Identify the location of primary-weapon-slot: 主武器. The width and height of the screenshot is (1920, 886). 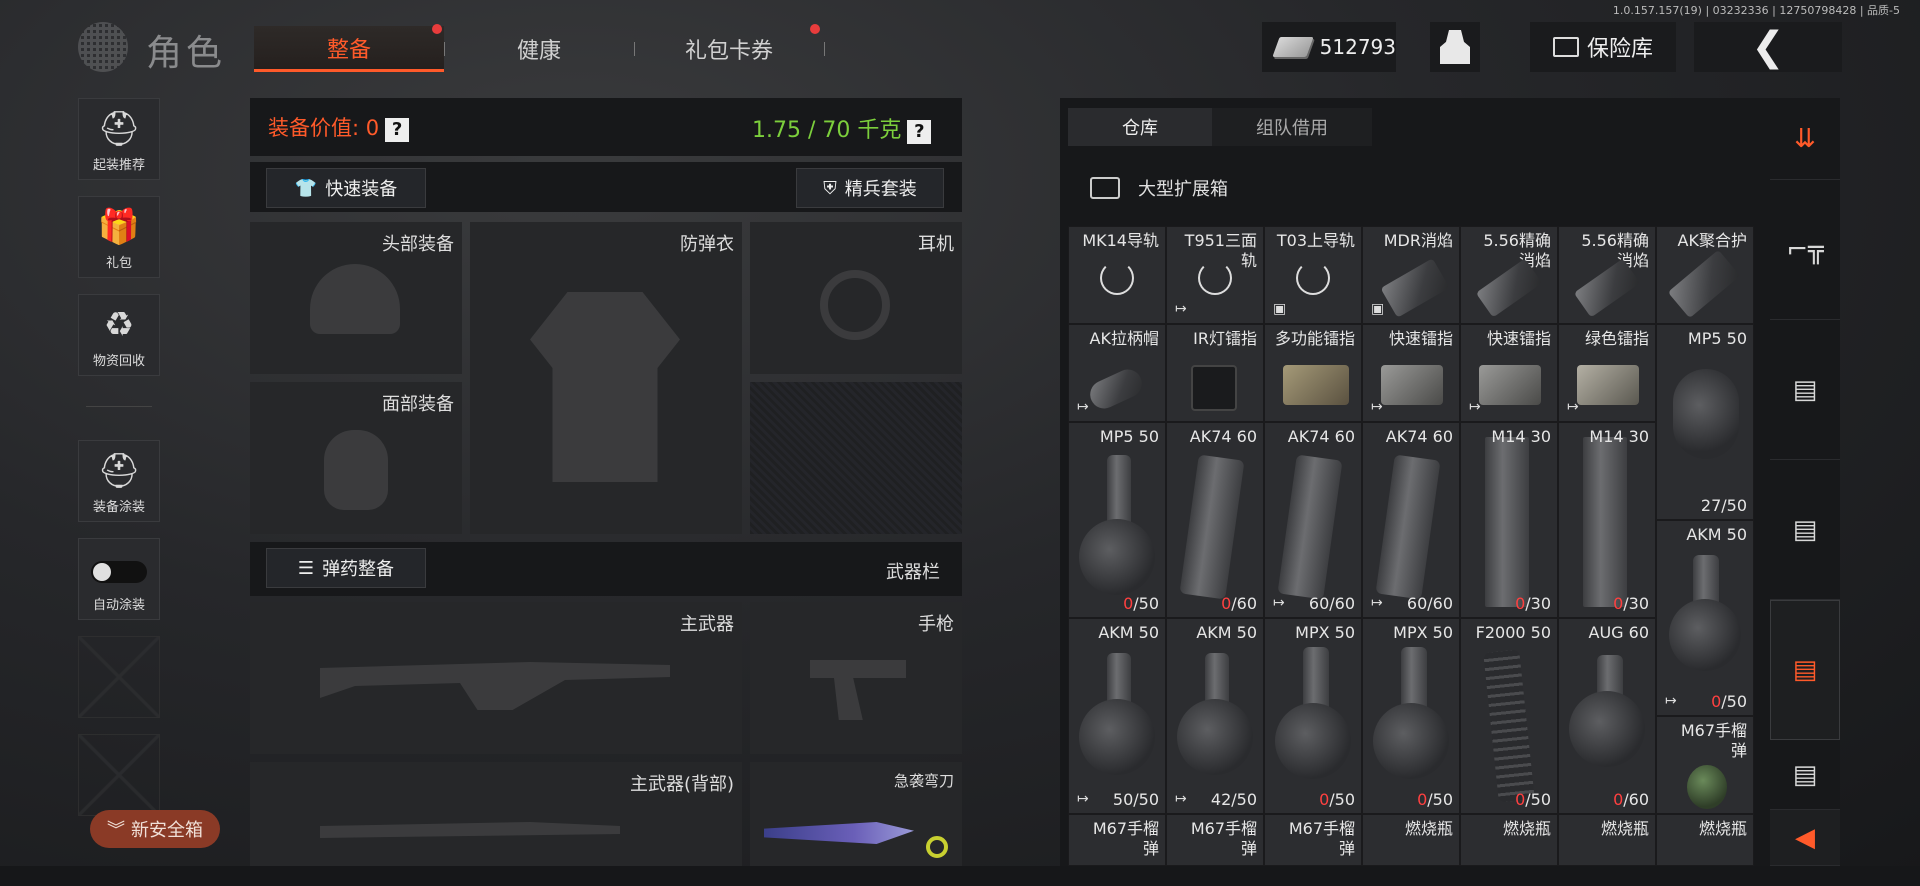
(496, 678).